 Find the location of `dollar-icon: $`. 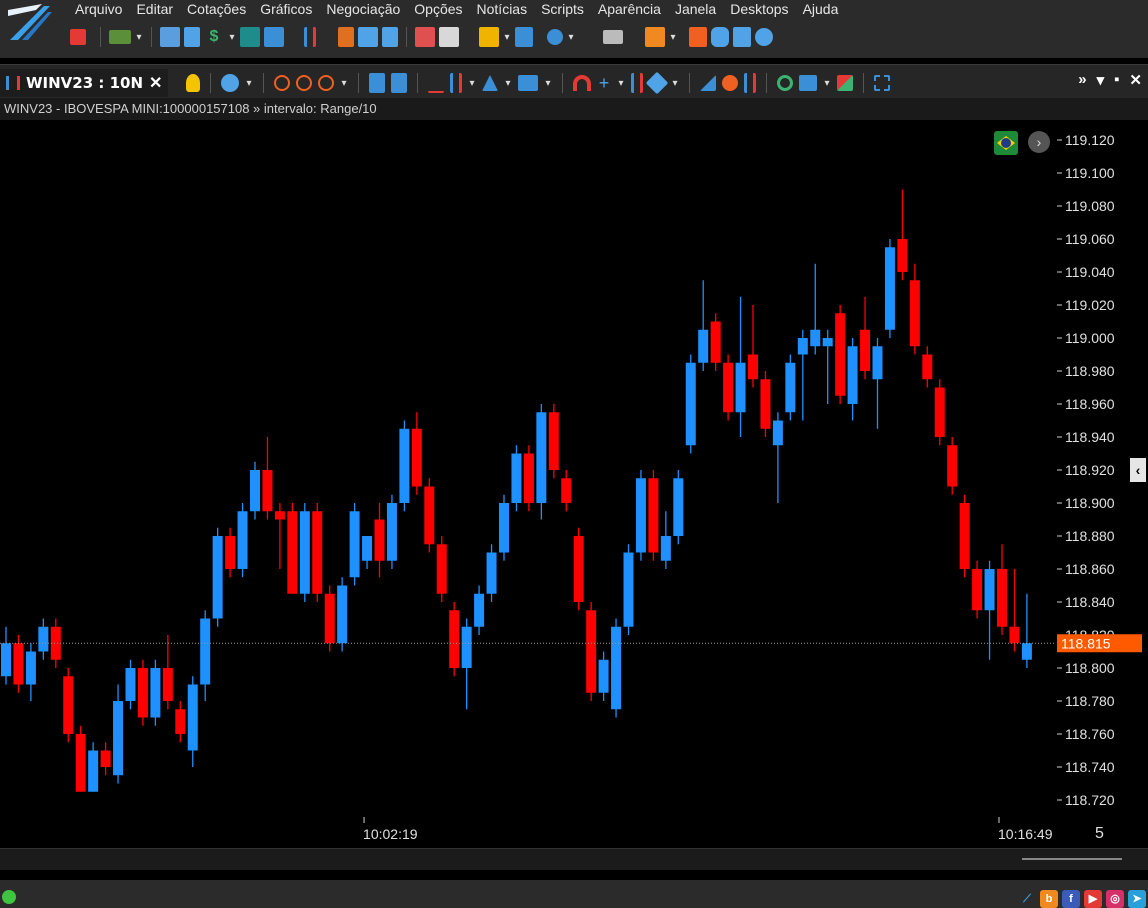

dollar-icon: $ is located at coordinates (214, 37).